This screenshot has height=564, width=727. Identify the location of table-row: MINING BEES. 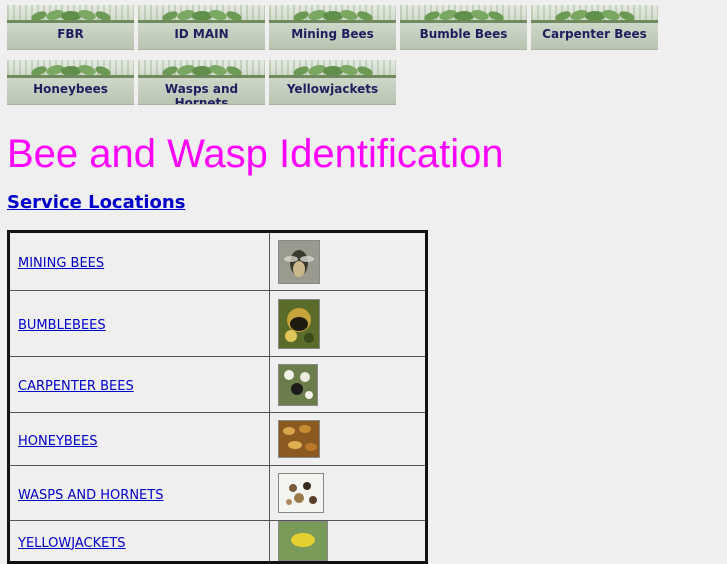
(217, 261).